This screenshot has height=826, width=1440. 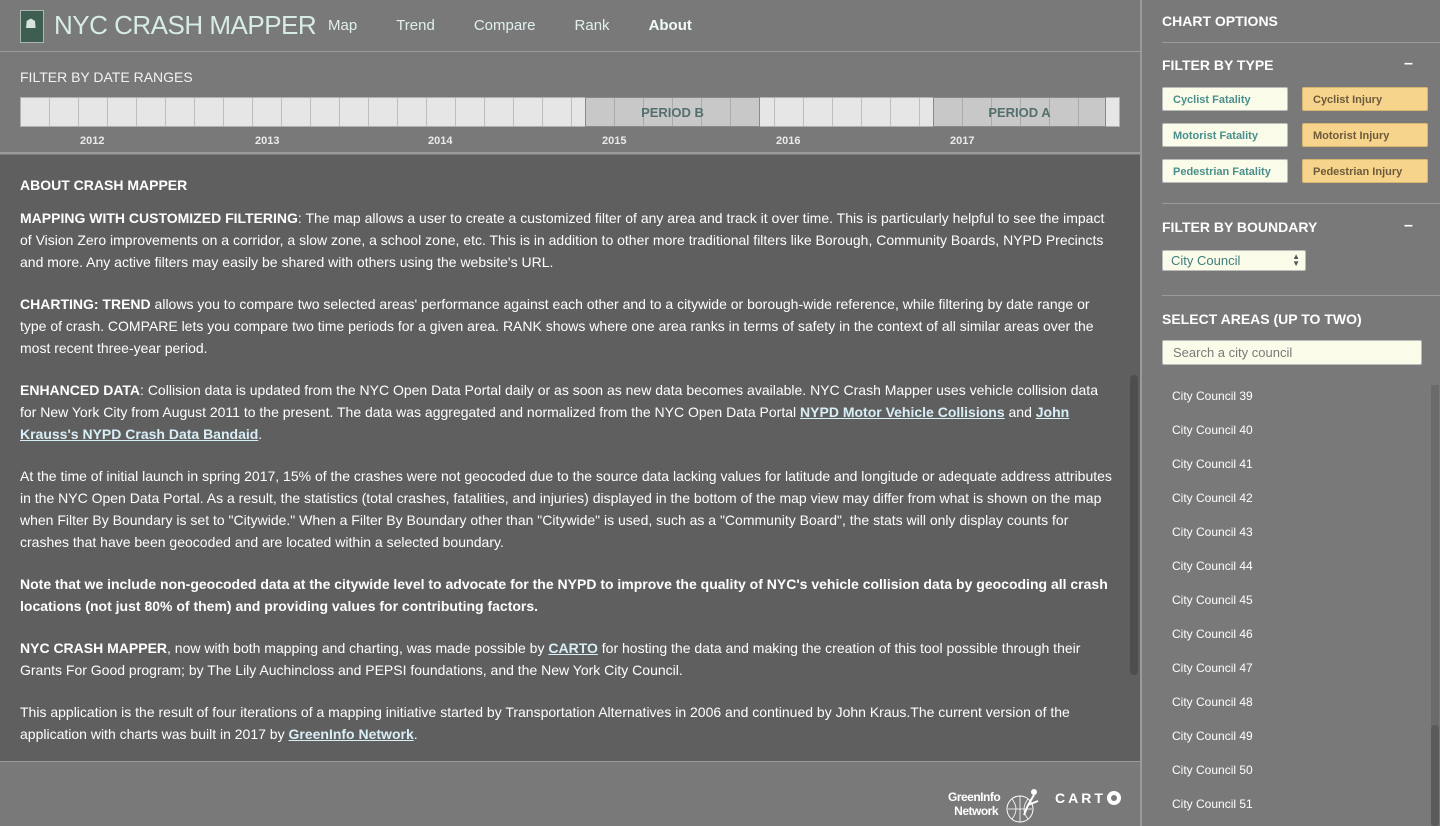 What do you see at coordinates (106, 77) in the screenshot?
I see `date-filter-title: FILTER BY DATE RANGES` at bounding box center [106, 77].